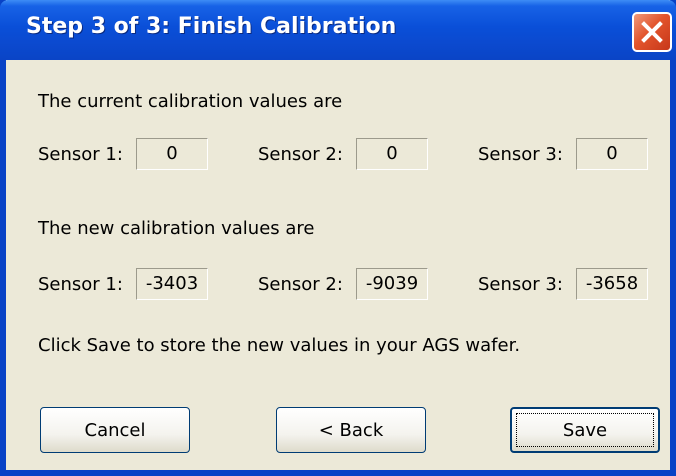  Describe the element at coordinates (612, 284) in the screenshot. I see `new-sensor-3-value: -3658` at that location.